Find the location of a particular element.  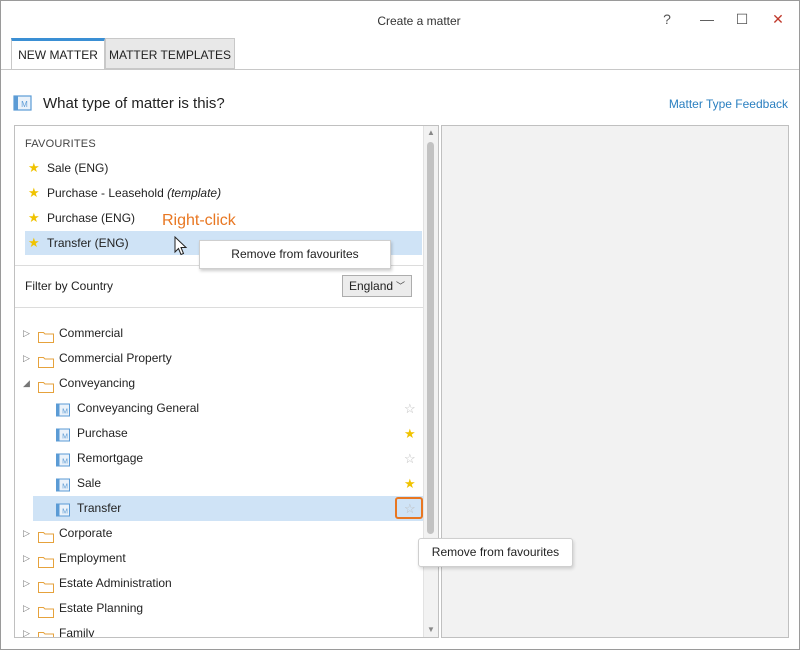

expanded-triangle-icon: ◢ is located at coordinates (28, 383).